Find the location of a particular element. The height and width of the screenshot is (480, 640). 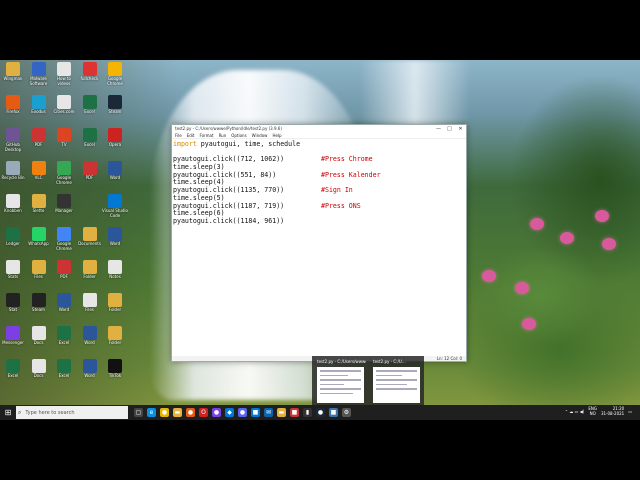

desktop-icon: Notes is located at coordinates (115, 272).